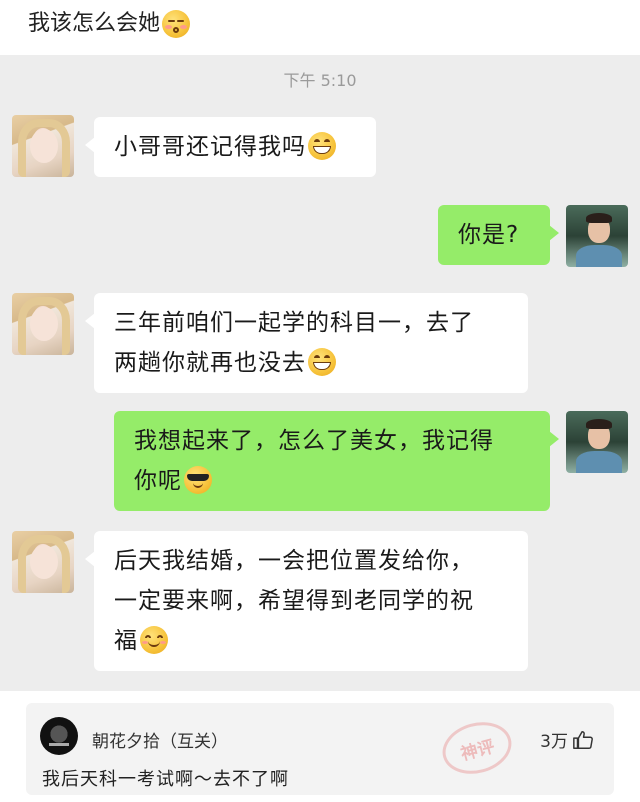 The height and width of the screenshot is (802, 640). I want to click on comment-section: 朝花夕拾（互关） 神评 3万 我后天科一考试啊～去不了啊, so click(320, 746).